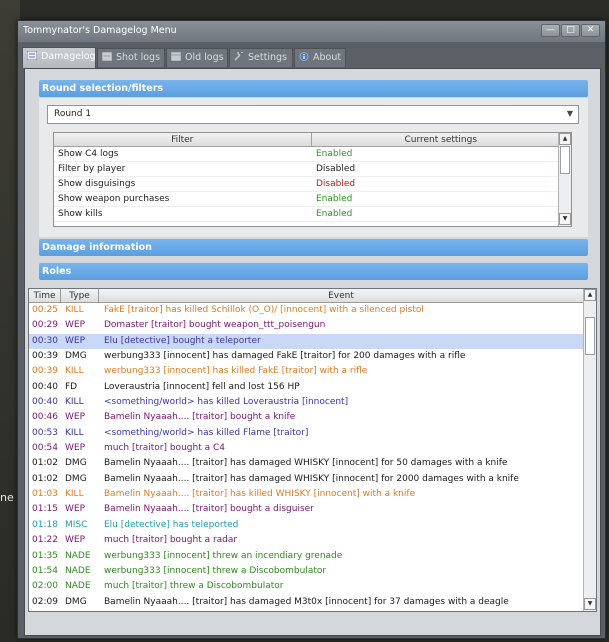 Image resolution: width=609 pixels, height=642 pixels. I want to click on log-time: 00:46, so click(45, 417).